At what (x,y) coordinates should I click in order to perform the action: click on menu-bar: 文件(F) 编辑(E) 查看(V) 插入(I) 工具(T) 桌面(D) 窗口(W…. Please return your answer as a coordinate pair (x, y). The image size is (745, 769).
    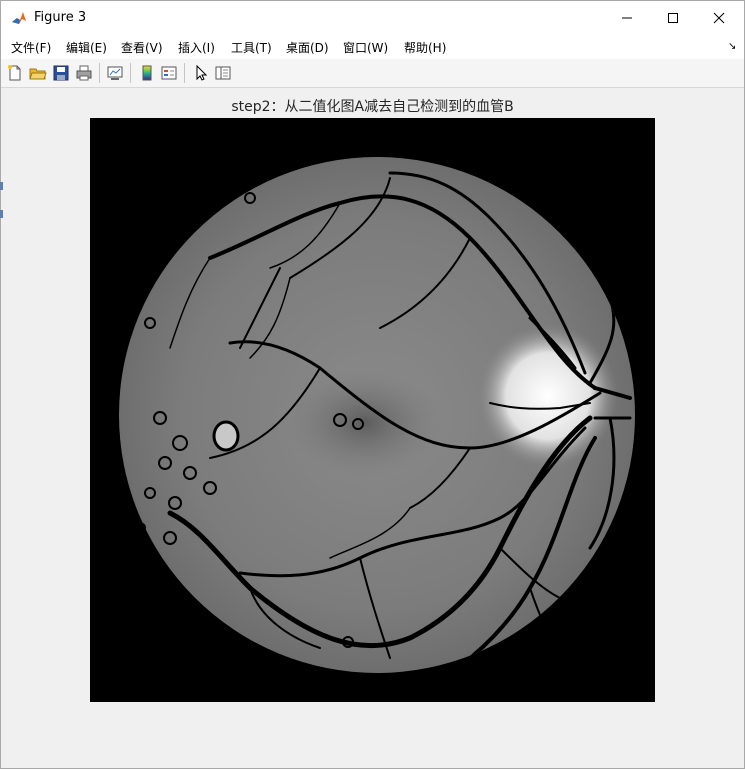
    Looking at the image, I should click on (372, 47).